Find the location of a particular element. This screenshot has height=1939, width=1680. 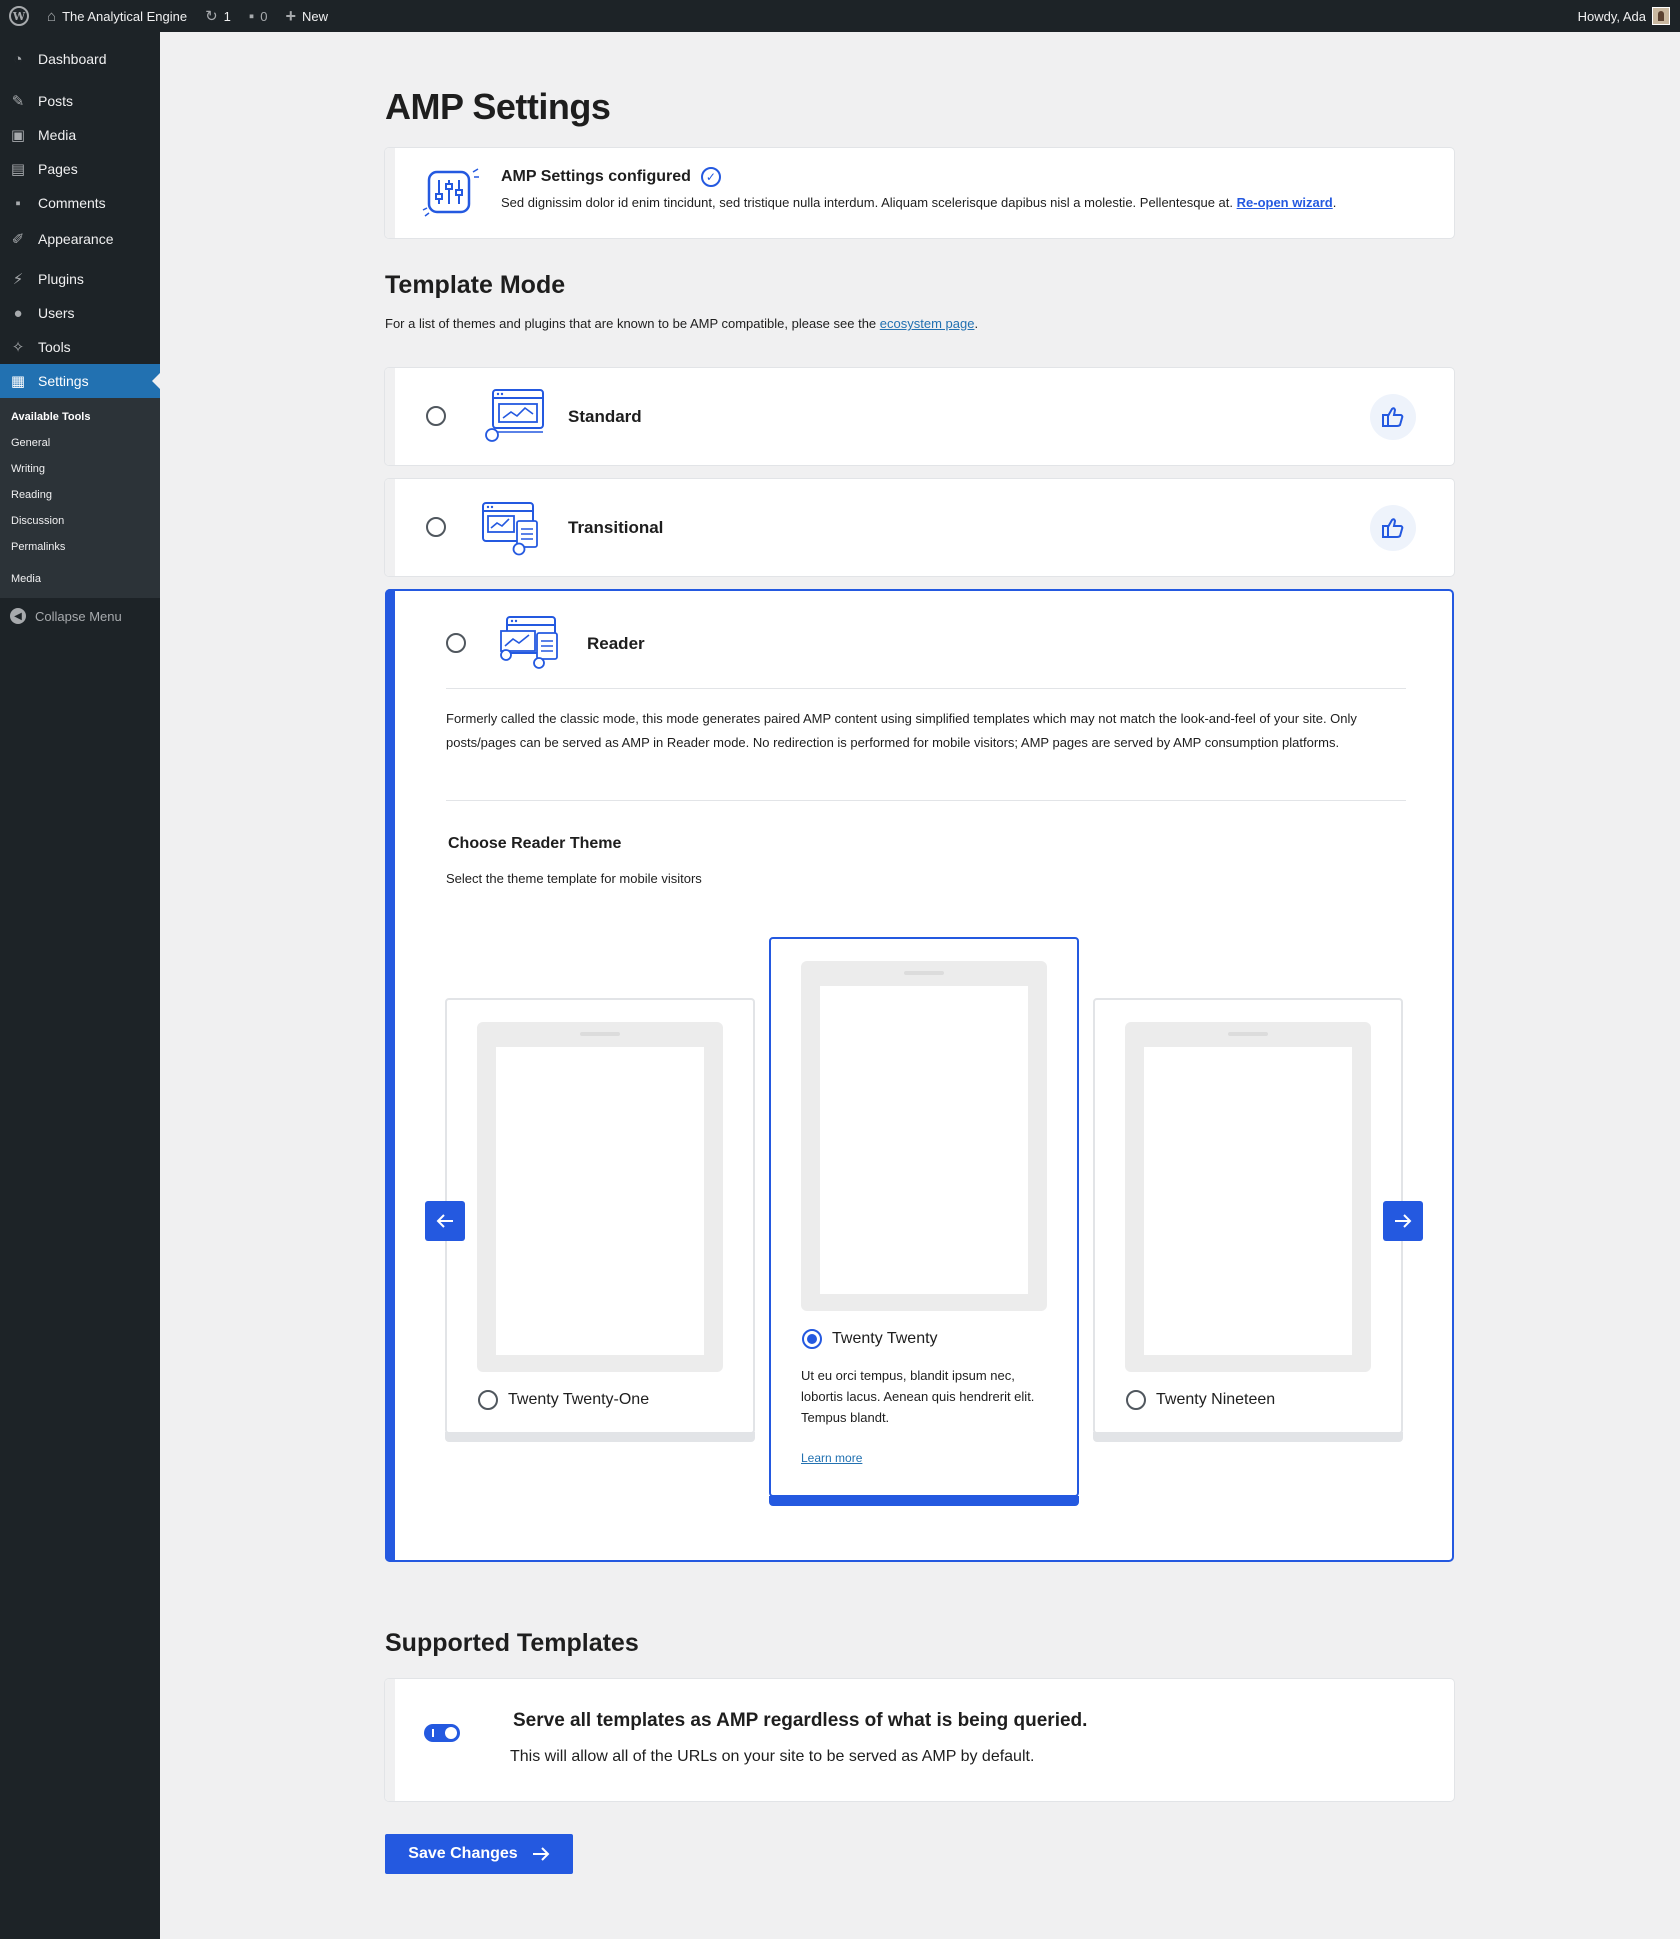

submenu-item-available-tools: Available Tools is located at coordinates (80, 417).